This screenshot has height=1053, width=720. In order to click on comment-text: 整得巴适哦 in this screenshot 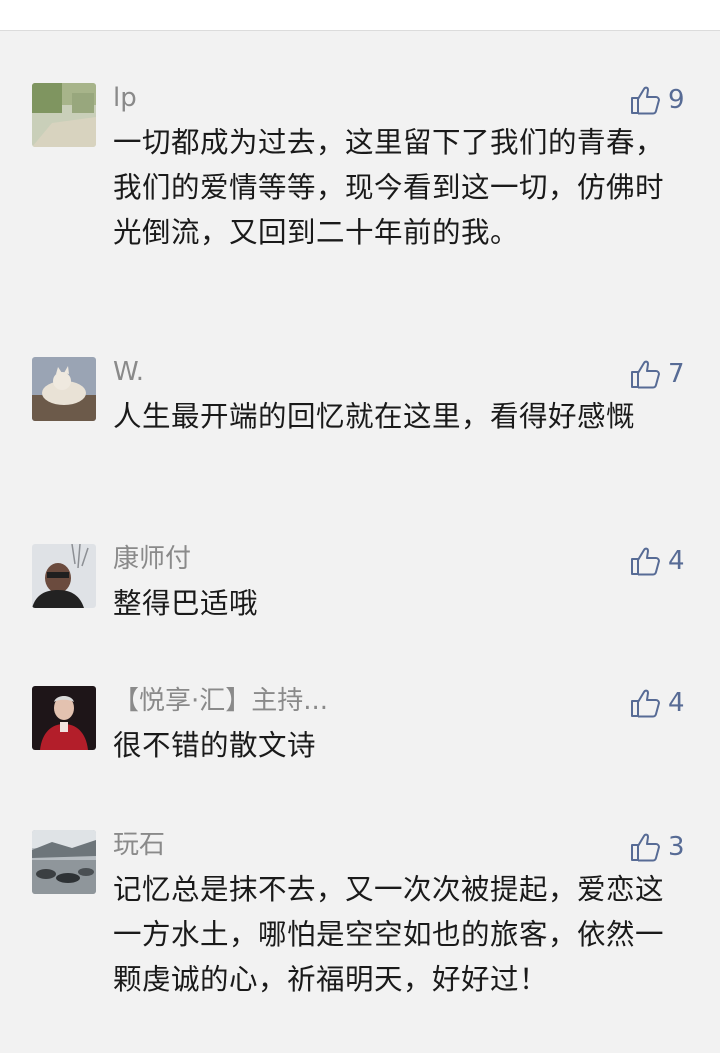, I will do `click(186, 603)`.